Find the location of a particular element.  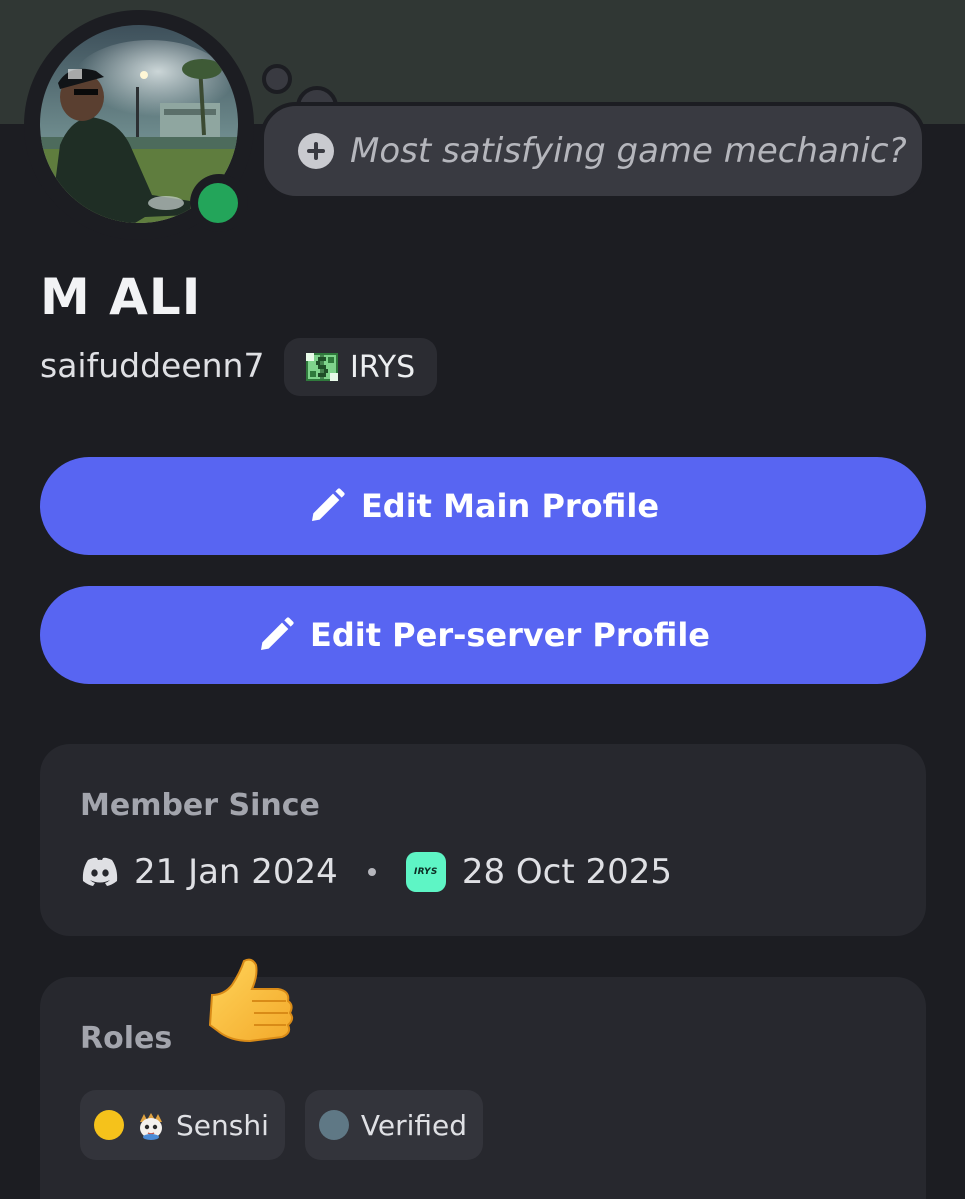

custom-status-bubble: Most satisfying game mechanic? is located at coordinates (593, 151).